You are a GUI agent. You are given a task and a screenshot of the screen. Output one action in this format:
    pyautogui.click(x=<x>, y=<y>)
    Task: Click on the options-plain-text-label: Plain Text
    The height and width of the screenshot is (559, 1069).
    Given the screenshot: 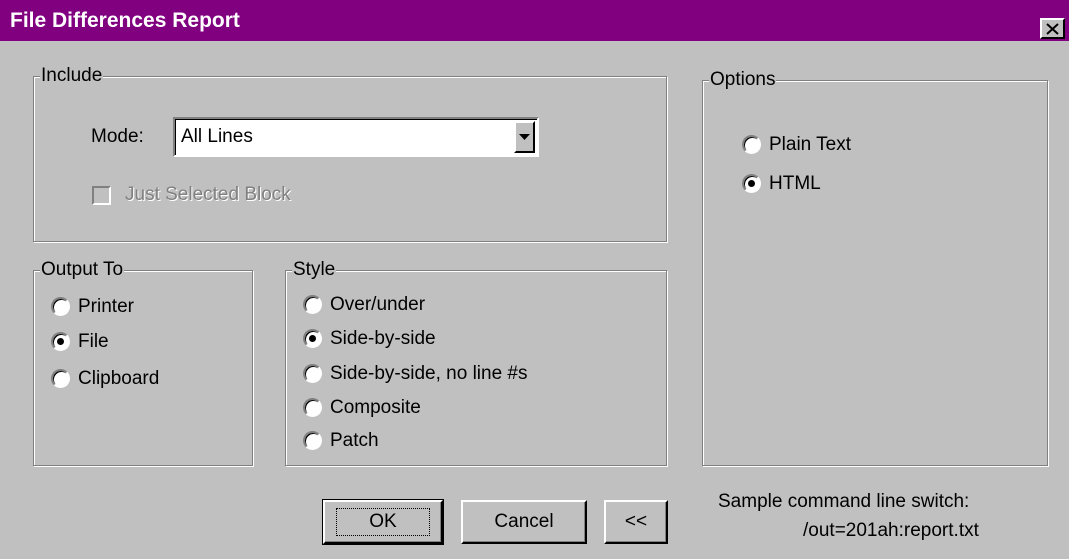 What is the action you would take?
    pyautogui.click(x=810, y=144)
    